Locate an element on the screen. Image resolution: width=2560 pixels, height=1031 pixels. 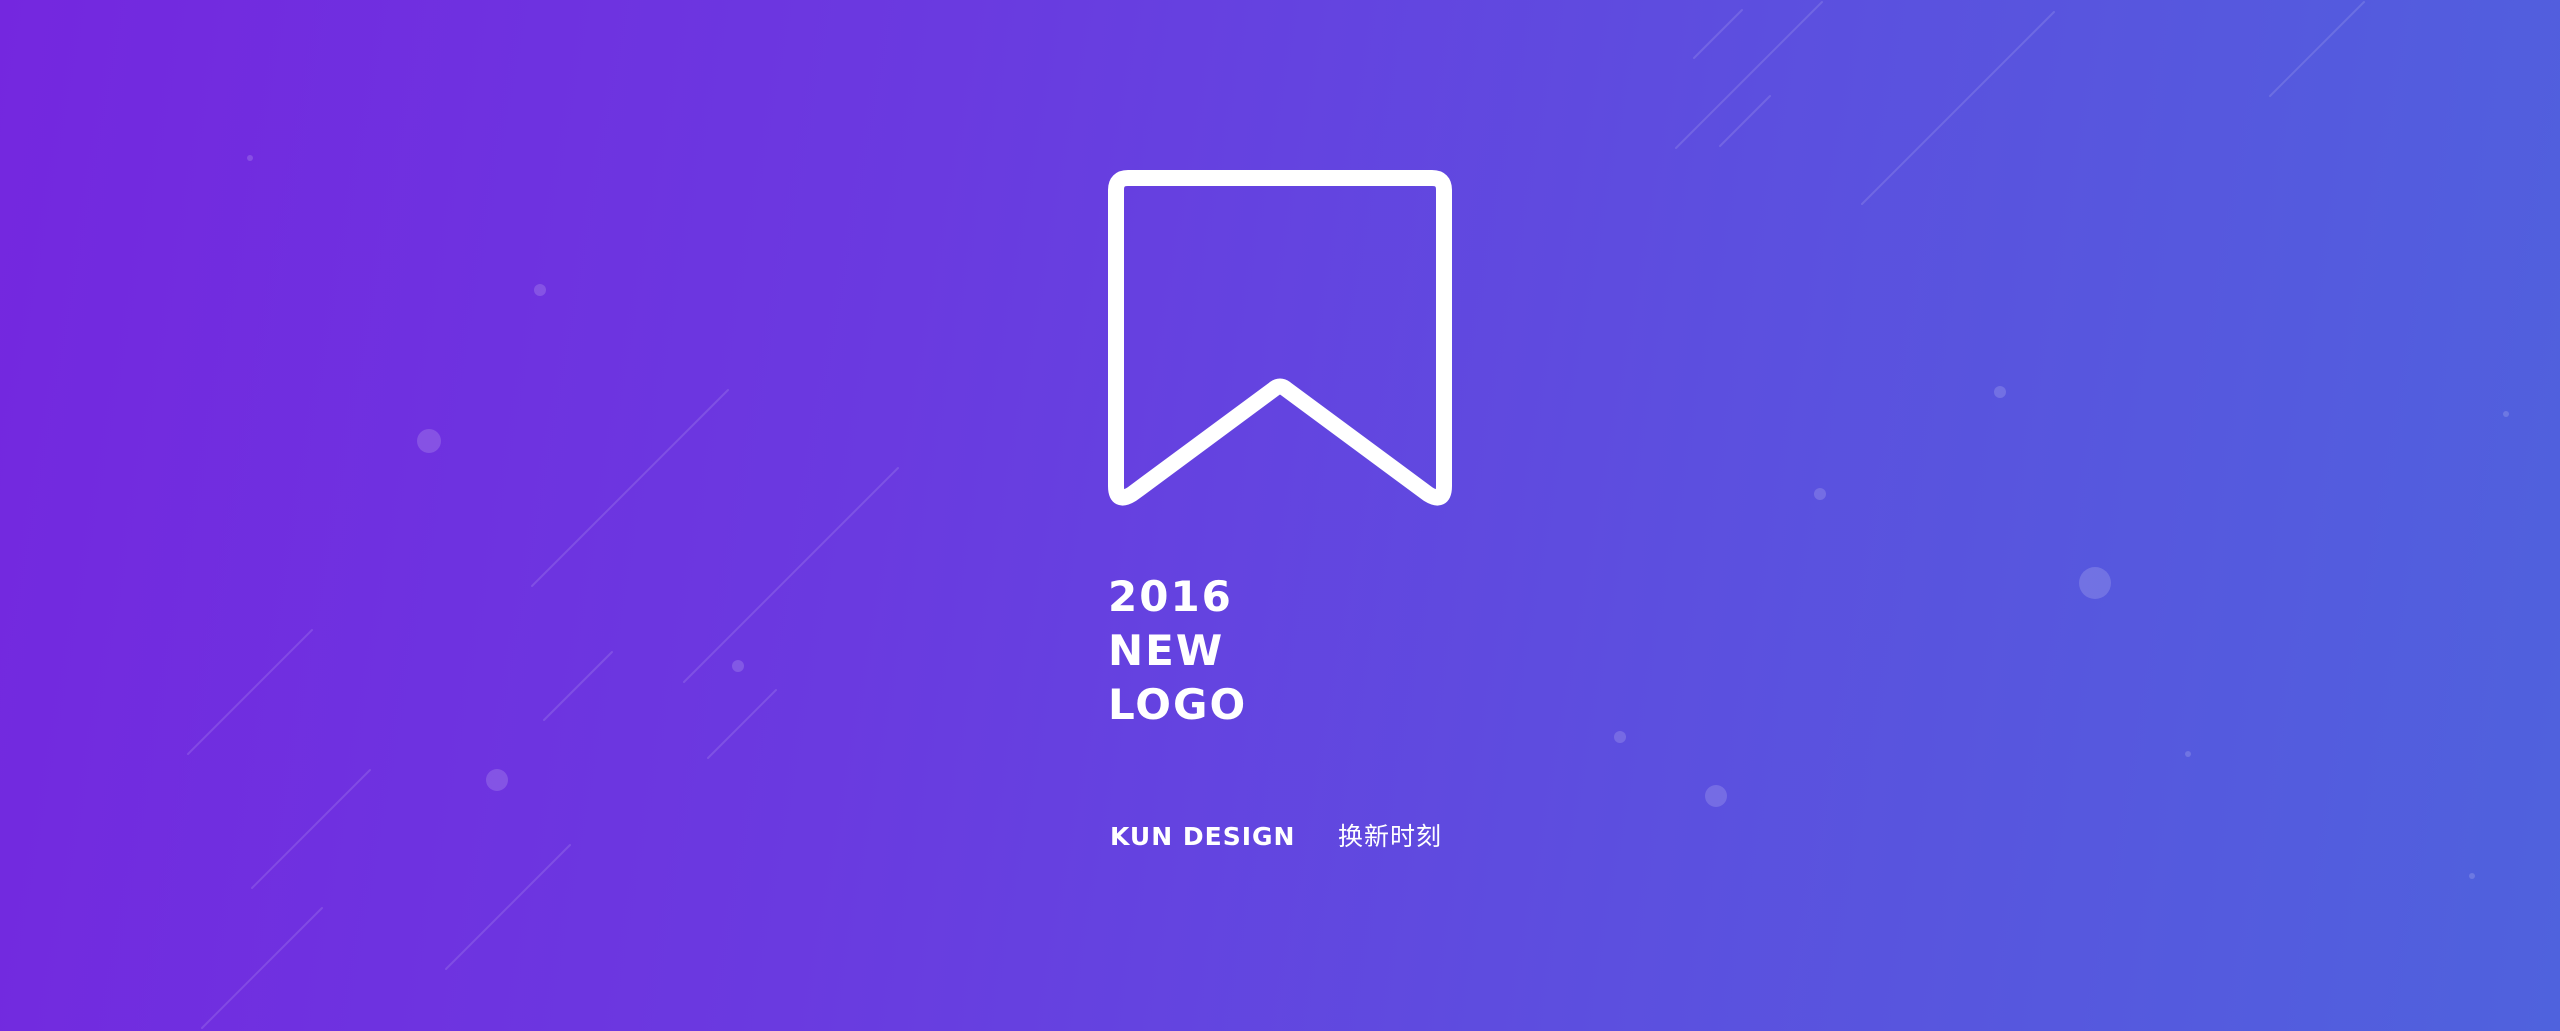
tagline: 换新时刻 is located at coordinates (1390, 836).